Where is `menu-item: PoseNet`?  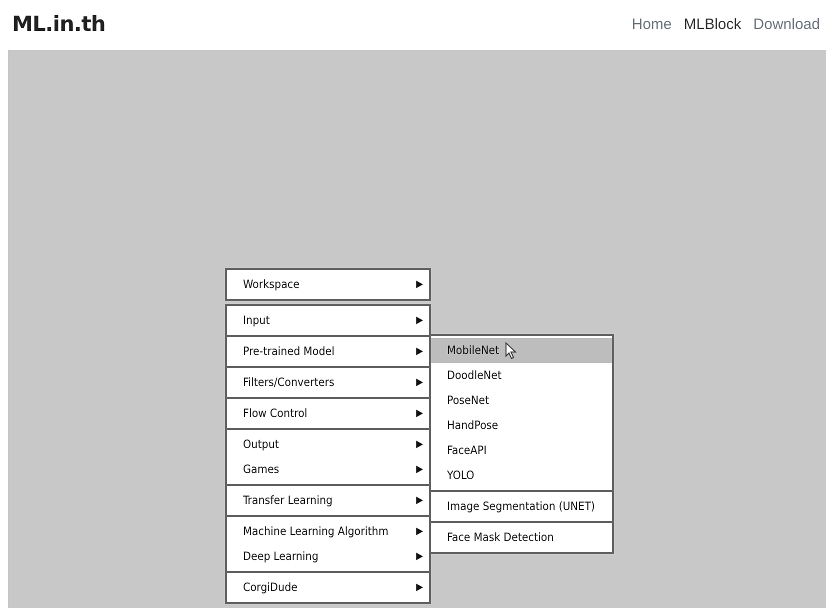 menu-item: PoseNet is located at coordinates (521, 400).